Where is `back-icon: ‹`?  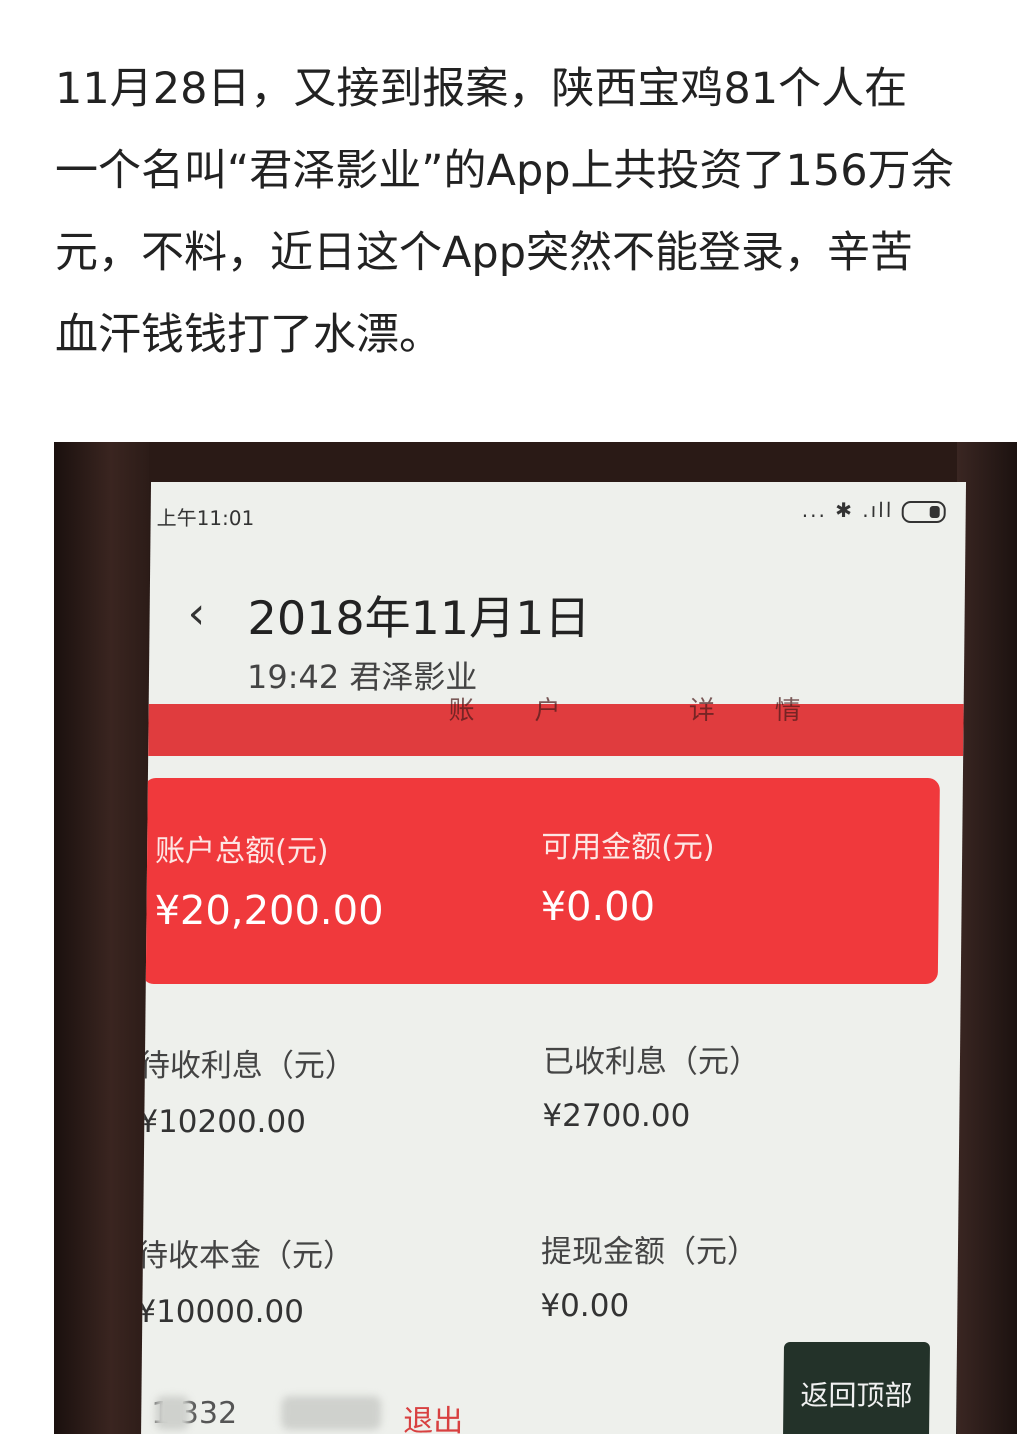 back-icon: ‹ is located at coordinates (196, 613).